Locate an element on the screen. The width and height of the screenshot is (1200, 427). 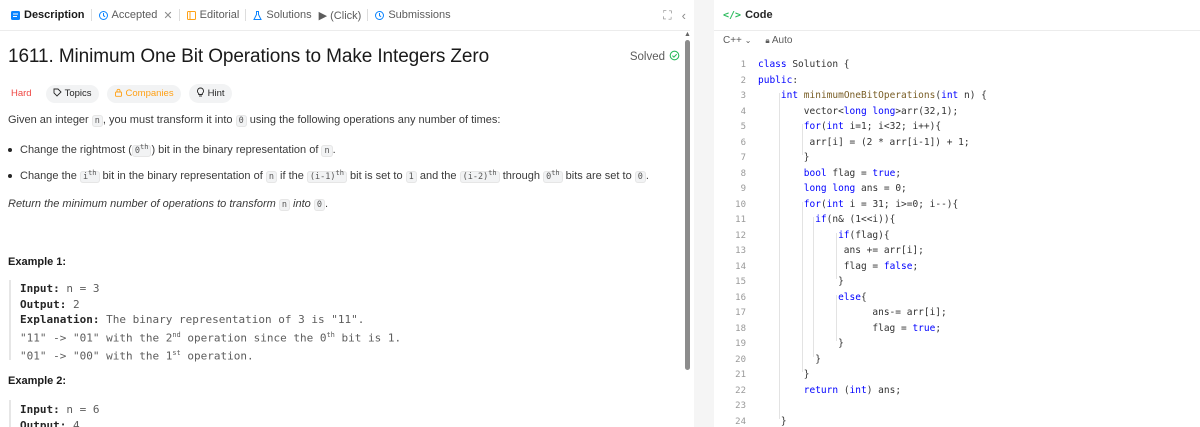
tab-label: Accepted is located at coordinates (134, 15).